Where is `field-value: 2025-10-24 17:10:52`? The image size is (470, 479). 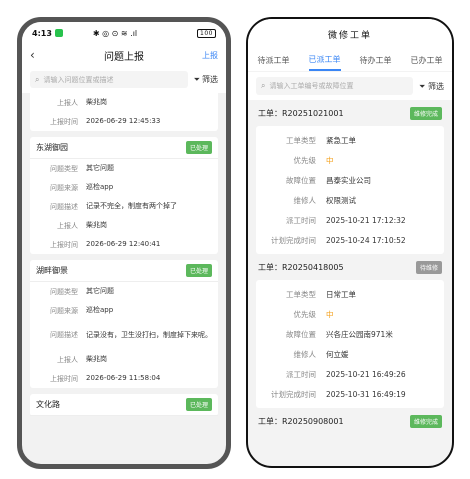
field-value: 2025-10-24 17:10:52 is located at coordinates (366, 240).